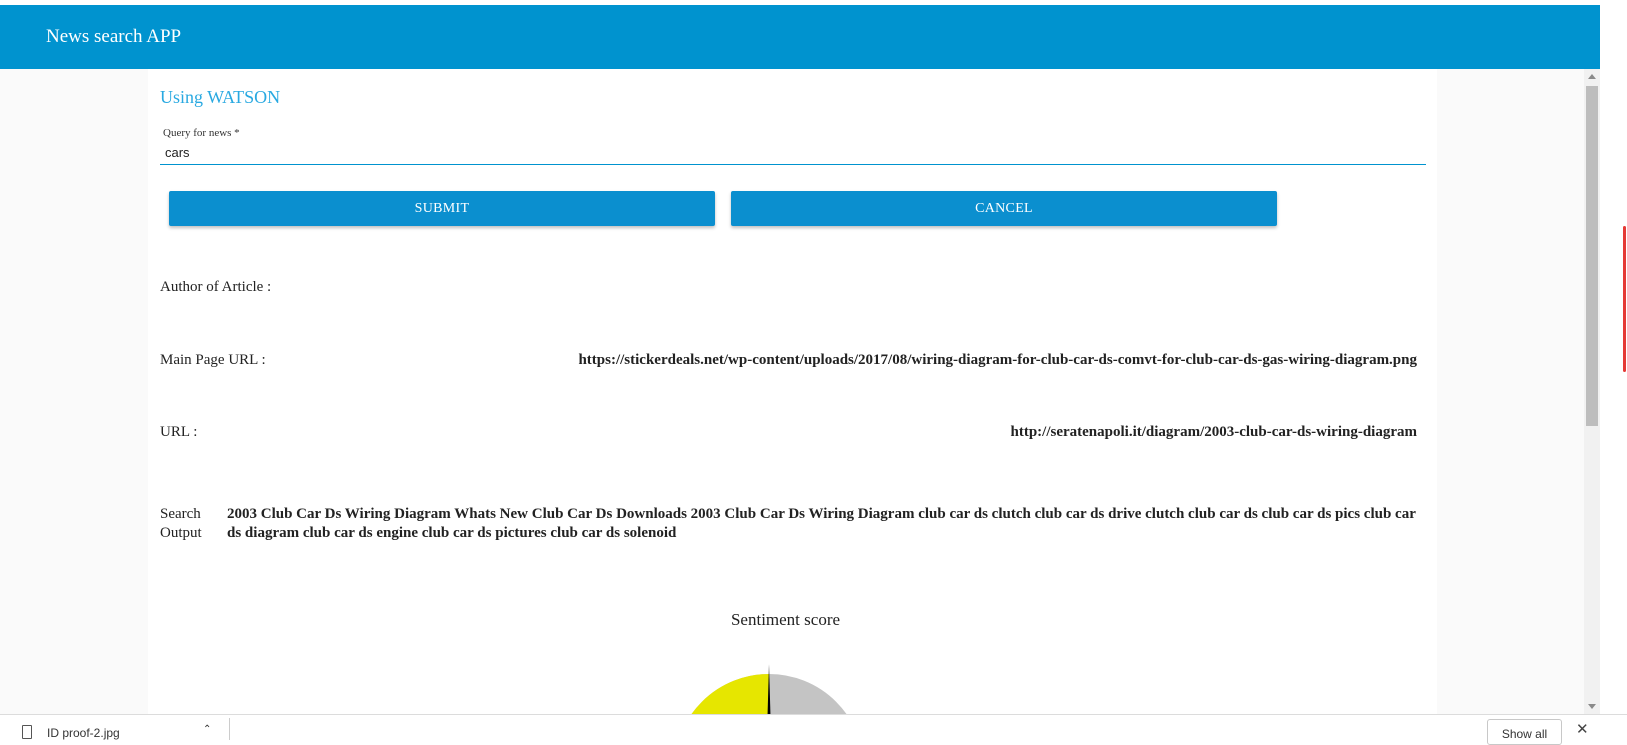 The height and width of the screenshot is (745, 1627). Describe the element at coordinates (1524, 732) in the screenshot. I see `show-all-button: Show all` at that location.